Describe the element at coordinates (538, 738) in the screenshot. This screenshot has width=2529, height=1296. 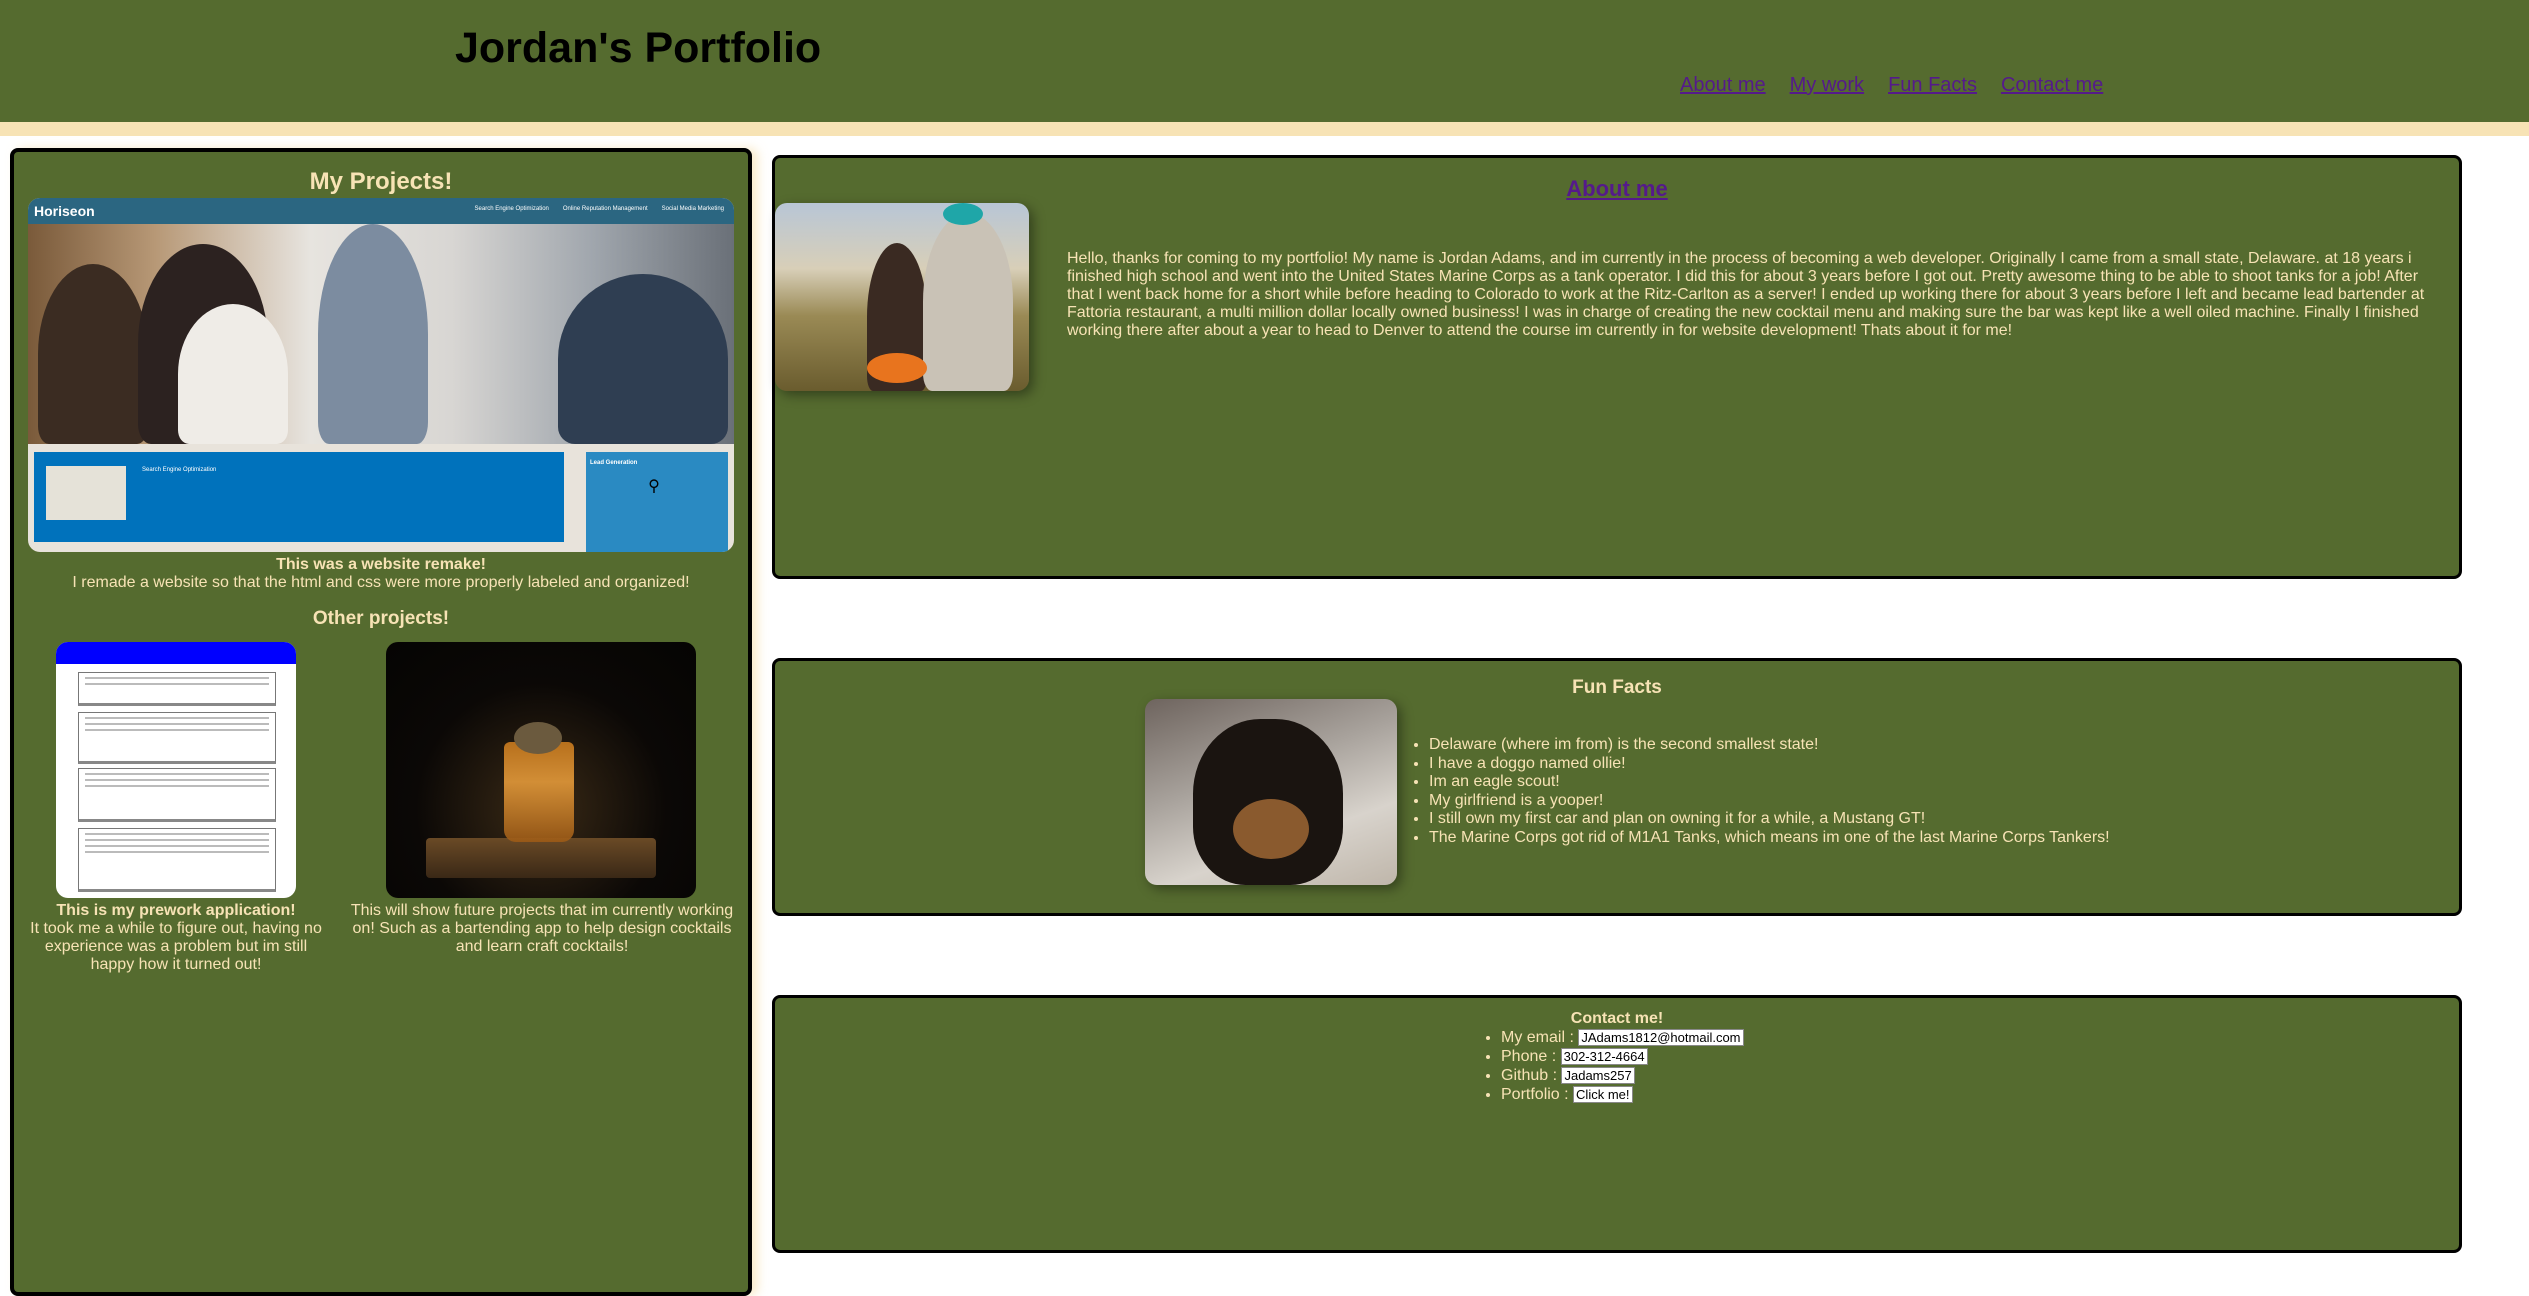
I see `cocktail-garnish` at that location.